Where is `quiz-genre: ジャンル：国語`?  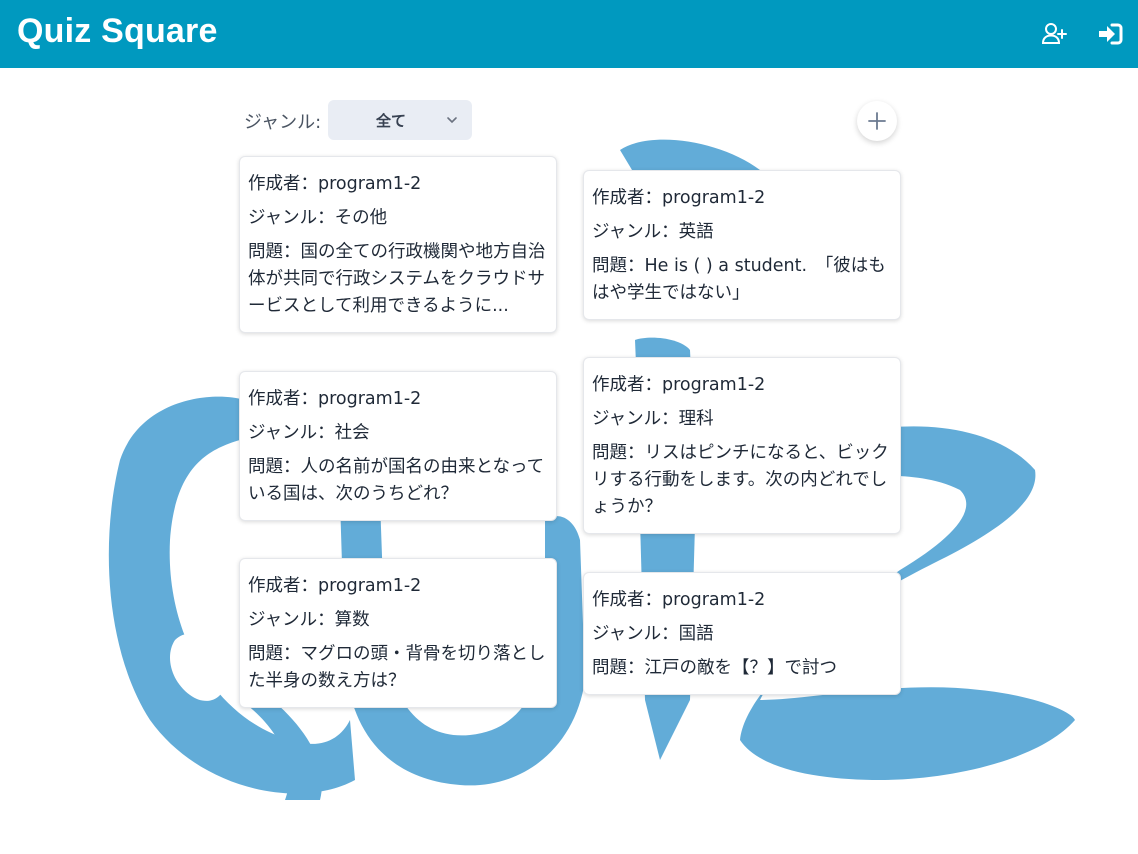
quiz-genre: ジャンル：国語 is located at coordinates (653, 634).